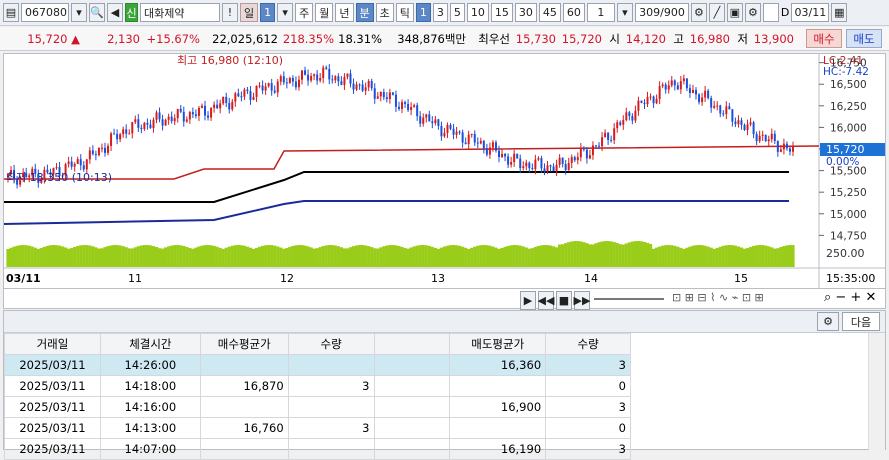 Image resolution: width=889 pixels, height=460 pixels. What do you see at coordinates (600, 12) in the screenshot?
I see `interval-select: 1` at bounding box center [600, 12].